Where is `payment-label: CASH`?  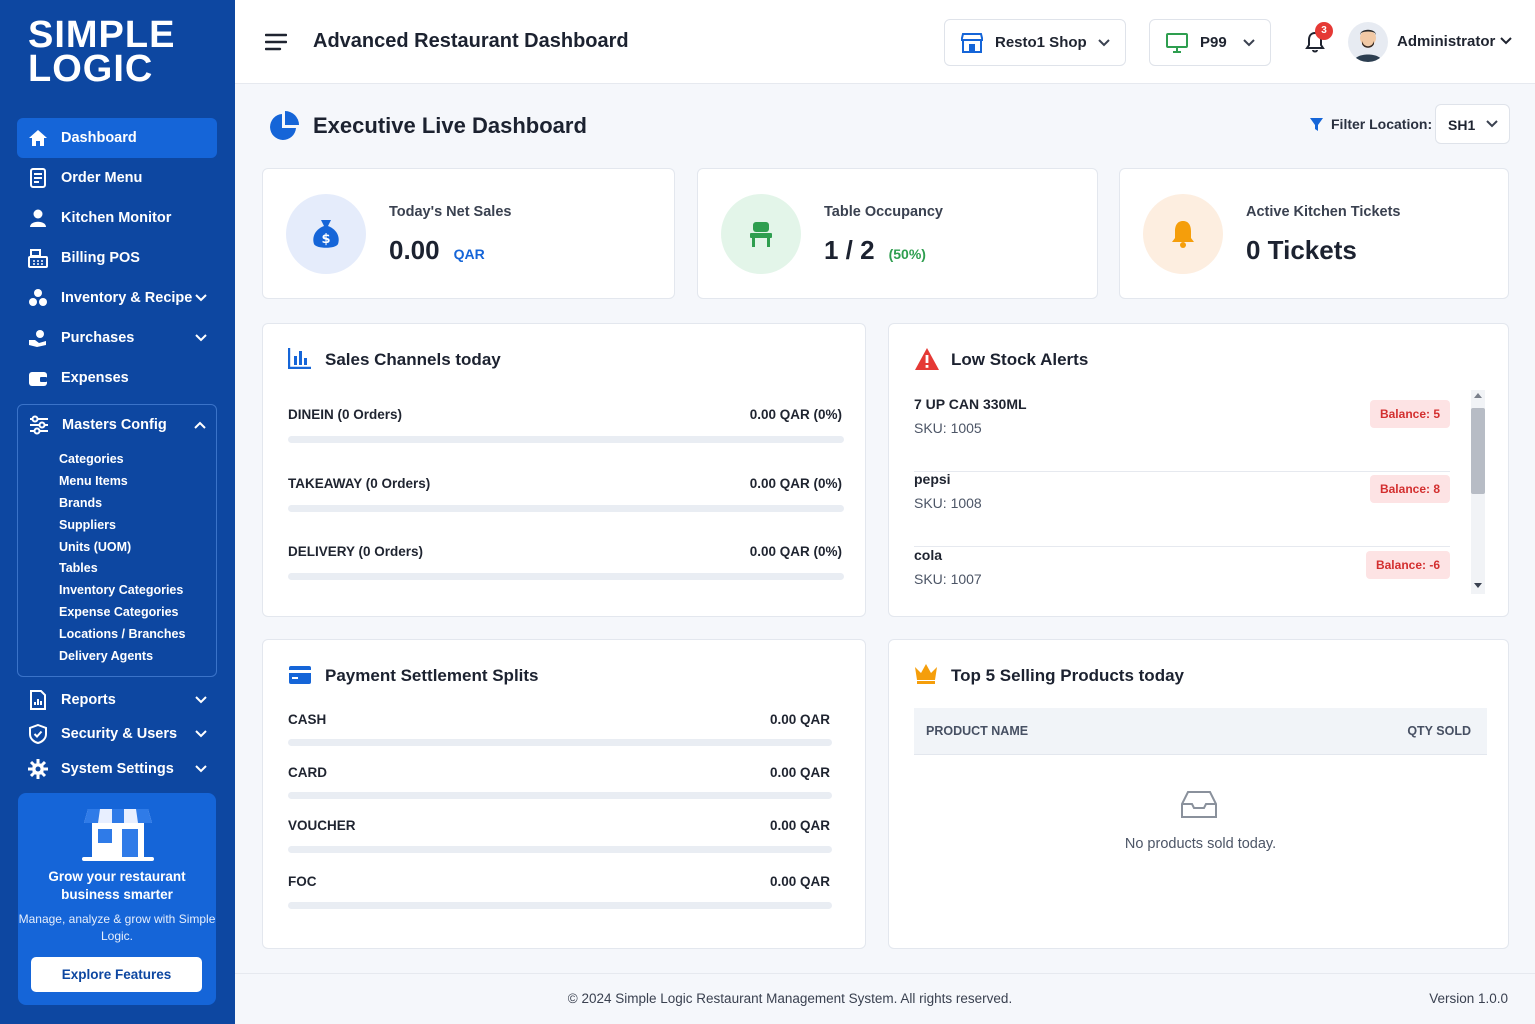 payment-label: CASH is located at coordinates (307, 719).